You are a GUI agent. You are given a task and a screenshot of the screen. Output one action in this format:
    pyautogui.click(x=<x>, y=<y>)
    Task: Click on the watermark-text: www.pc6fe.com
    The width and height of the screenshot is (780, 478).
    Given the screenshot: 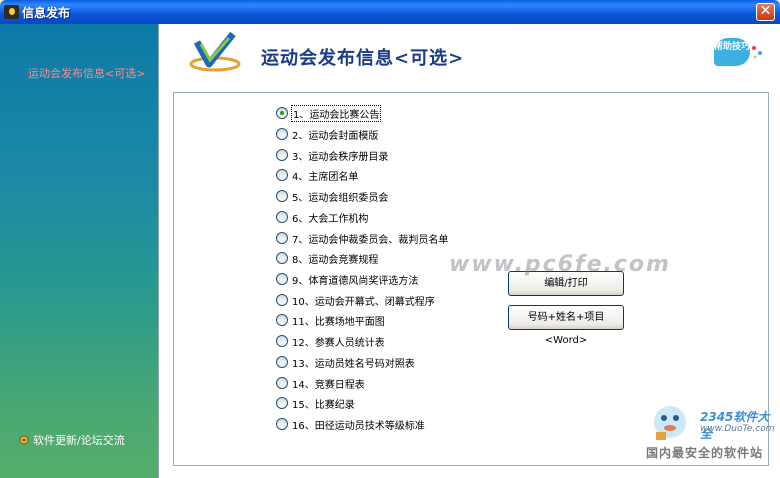 What is the action you would take?
    pyautogui.click(x=560, y=264)
    